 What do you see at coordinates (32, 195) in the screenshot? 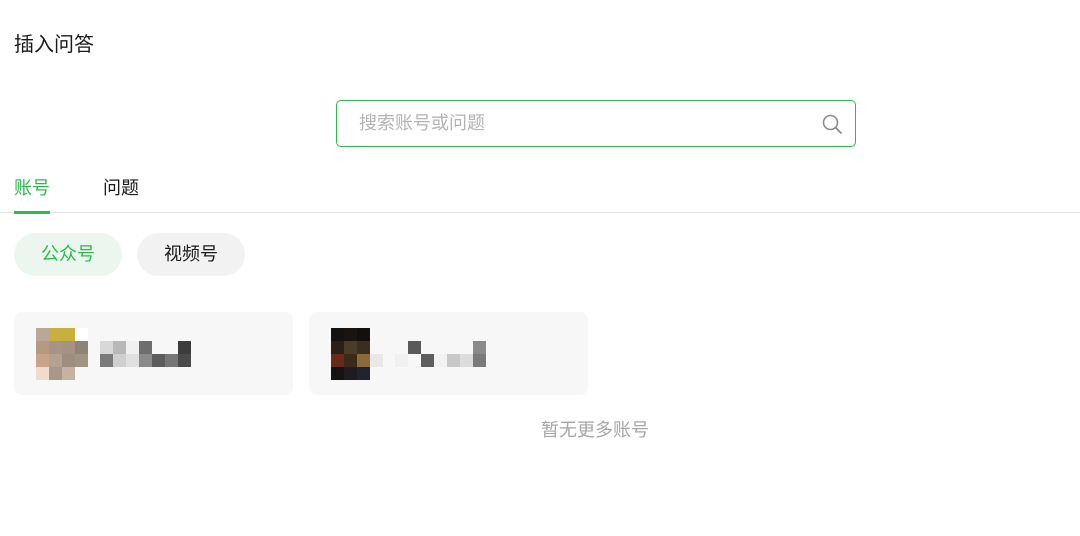
I see `tab-accounts: 账号` at bounding box center [32, 195].